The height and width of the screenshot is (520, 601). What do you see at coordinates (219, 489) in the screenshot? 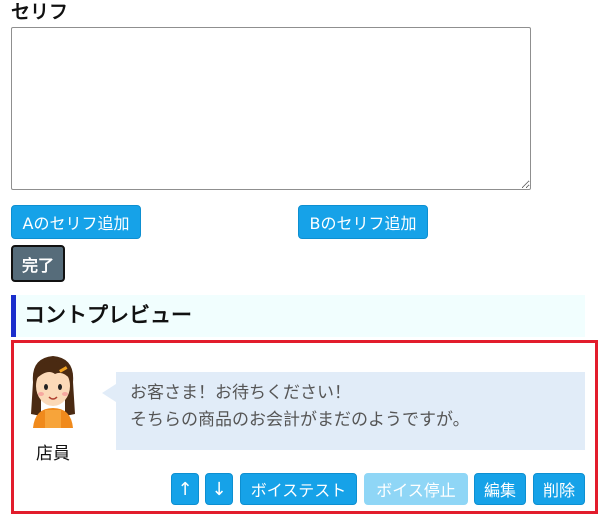
I see `move-down-button: ↓` at bounding box center [219, 489].